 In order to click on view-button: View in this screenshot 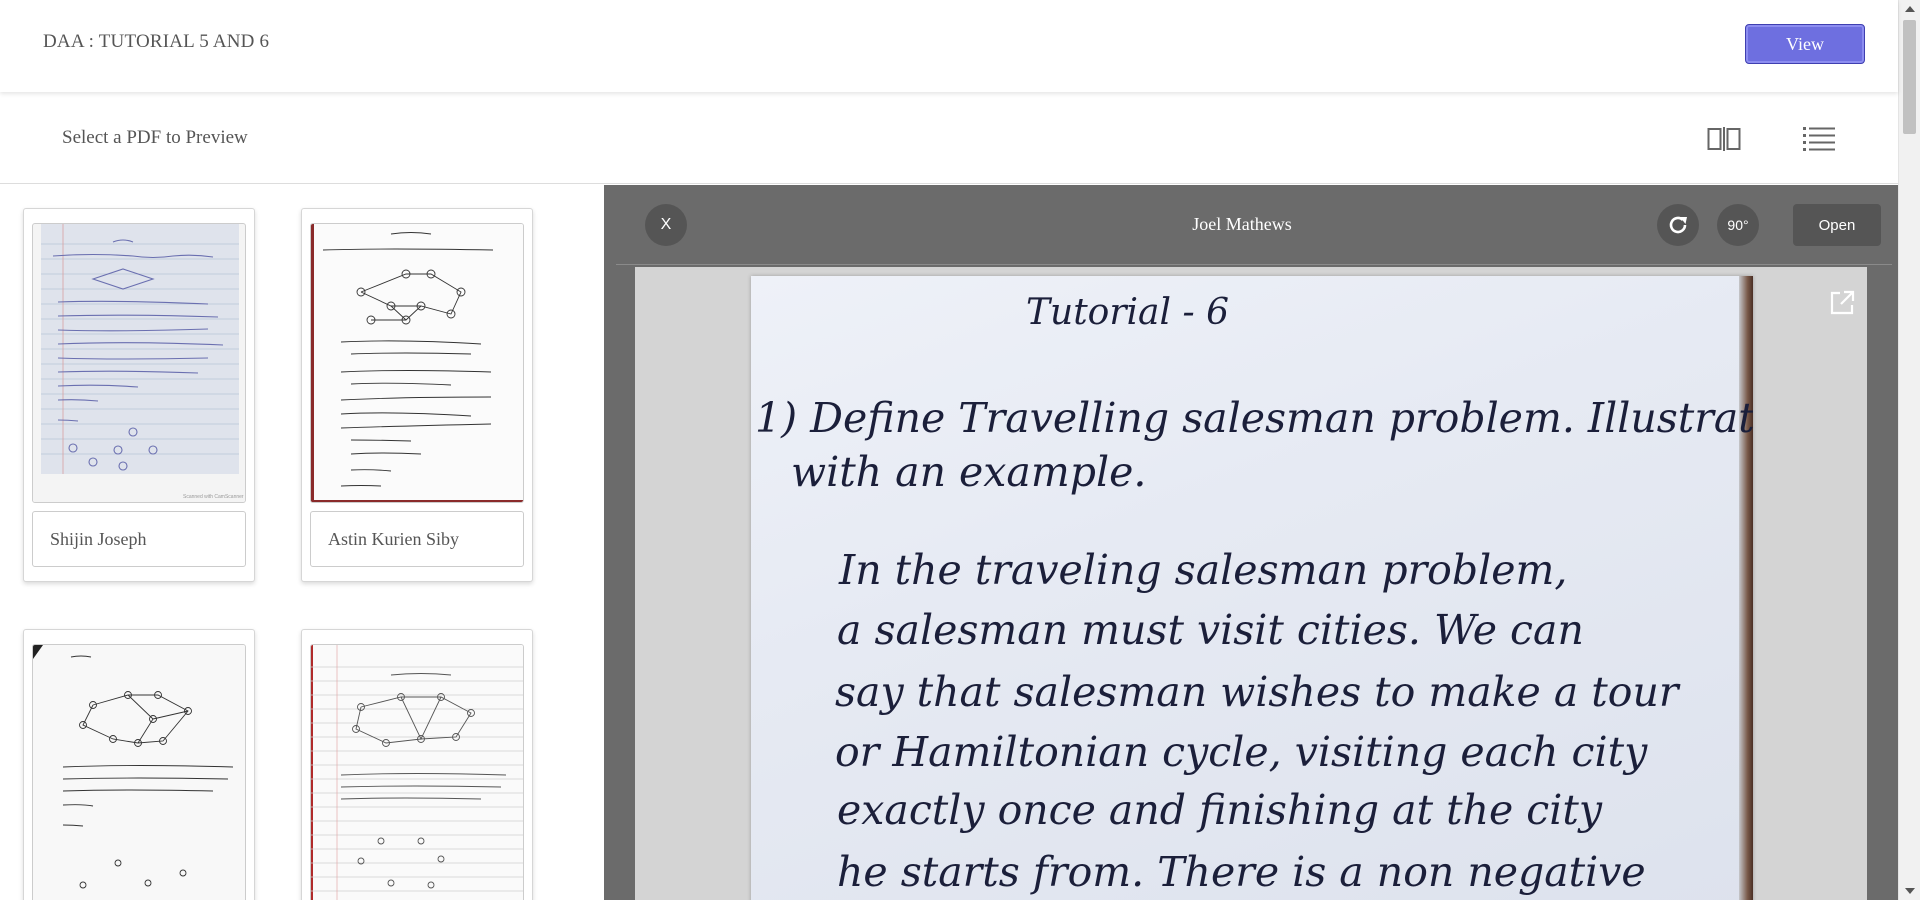, I will do `click(1805, 44)`.